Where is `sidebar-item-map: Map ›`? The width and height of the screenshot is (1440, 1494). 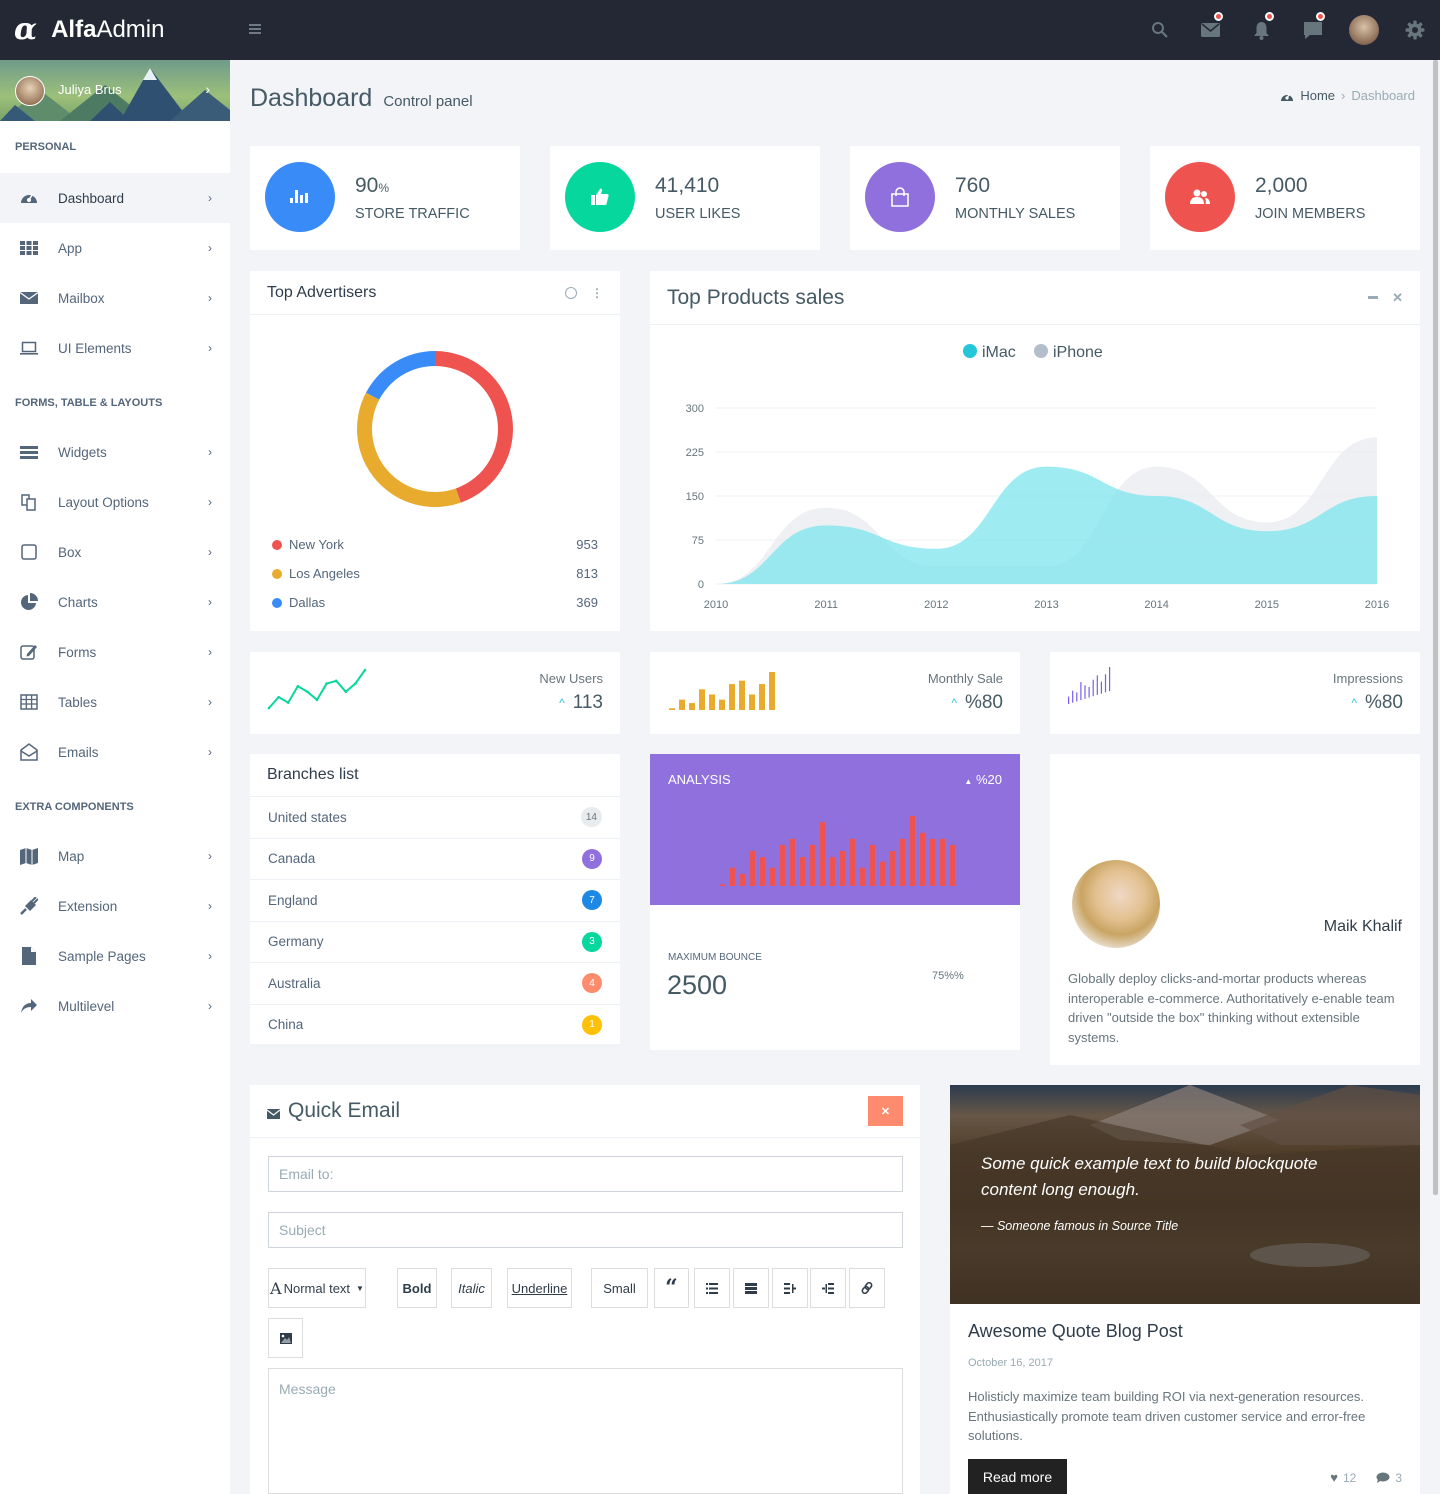
sidebar-item-map: Map › is located at coordinates (115, 856).